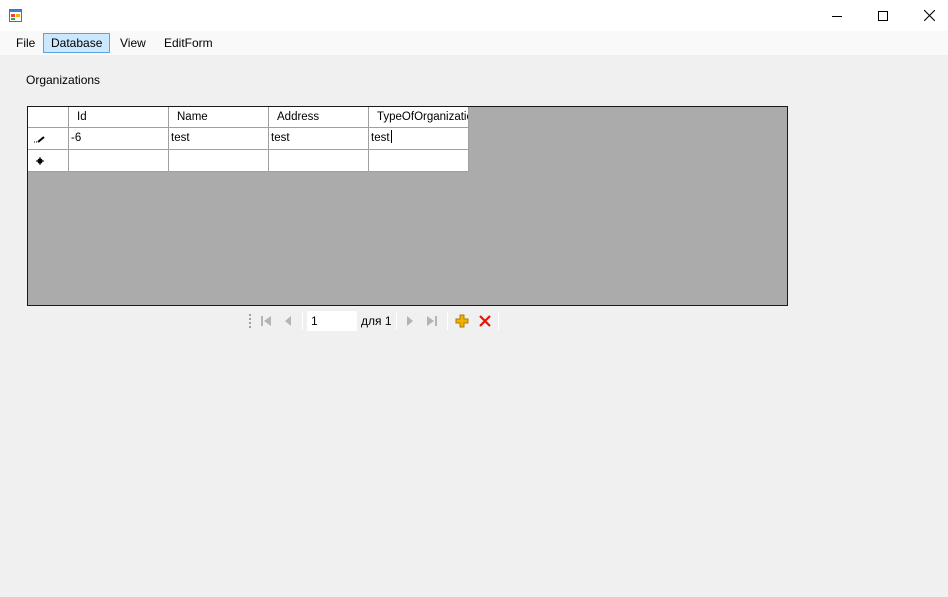 This screenshot has width=948, height=597. I want to click on title-bar, so click(474, 15).